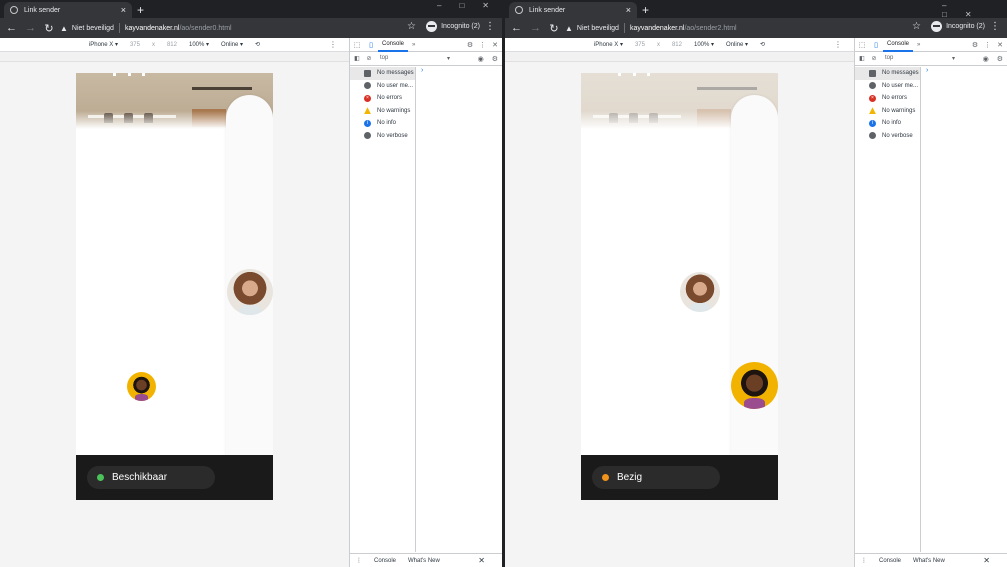  Describe the element at coordinates (64, 28) in the screenshot. I see `warning-triangle-icon: ▲` at that location.